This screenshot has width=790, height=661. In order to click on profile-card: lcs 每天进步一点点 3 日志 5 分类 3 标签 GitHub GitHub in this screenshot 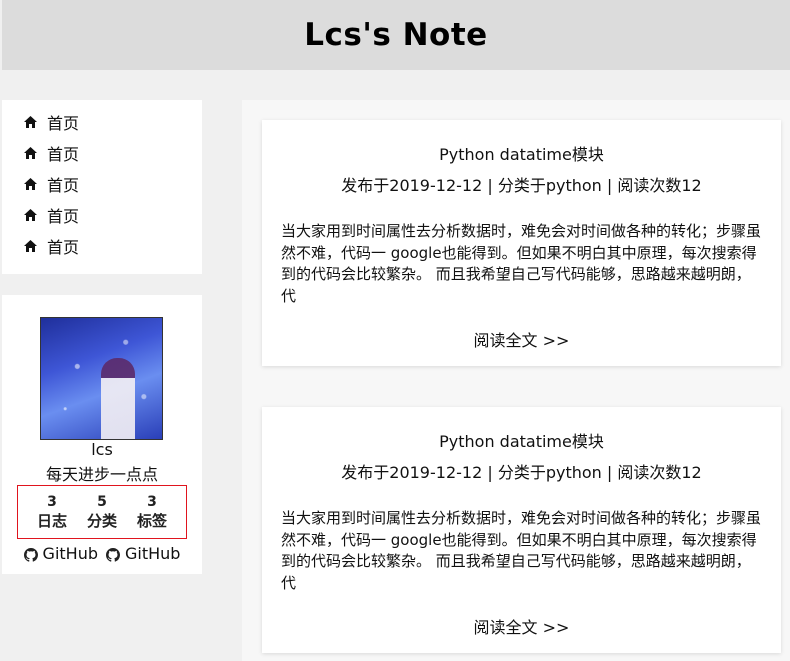, I will do `click(102, 434)`.